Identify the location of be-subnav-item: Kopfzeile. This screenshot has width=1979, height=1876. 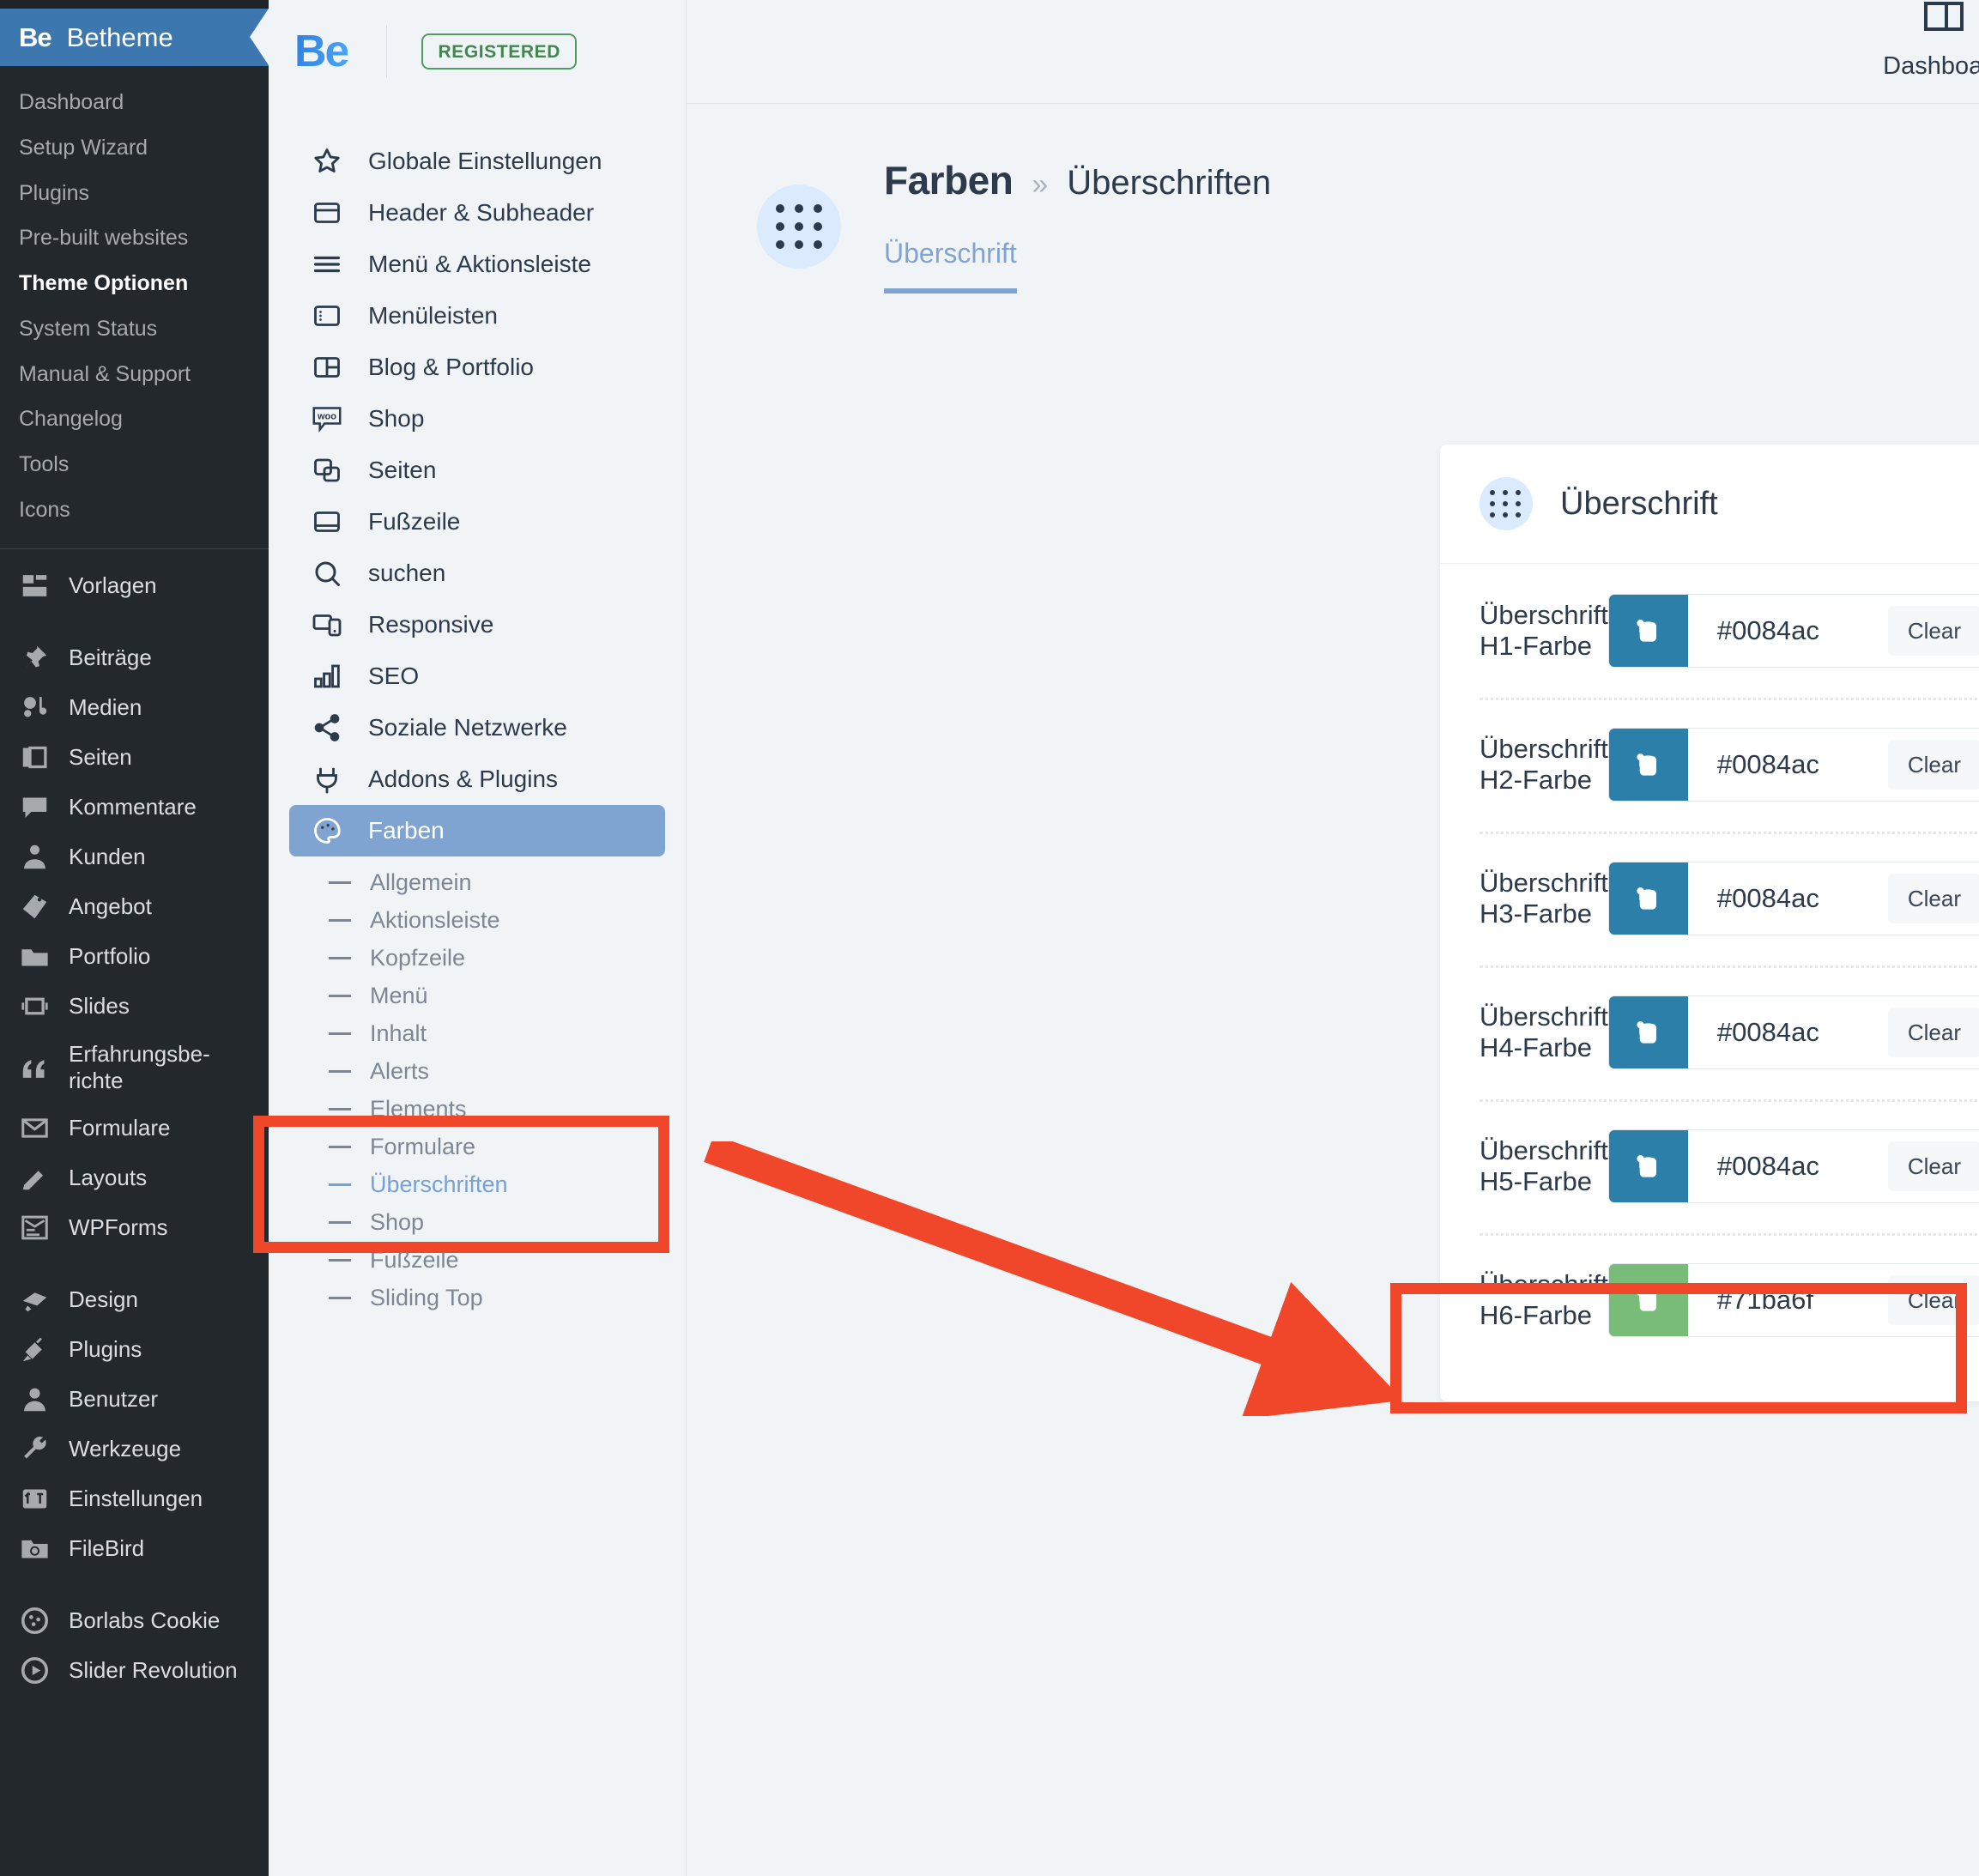
(477, 958).